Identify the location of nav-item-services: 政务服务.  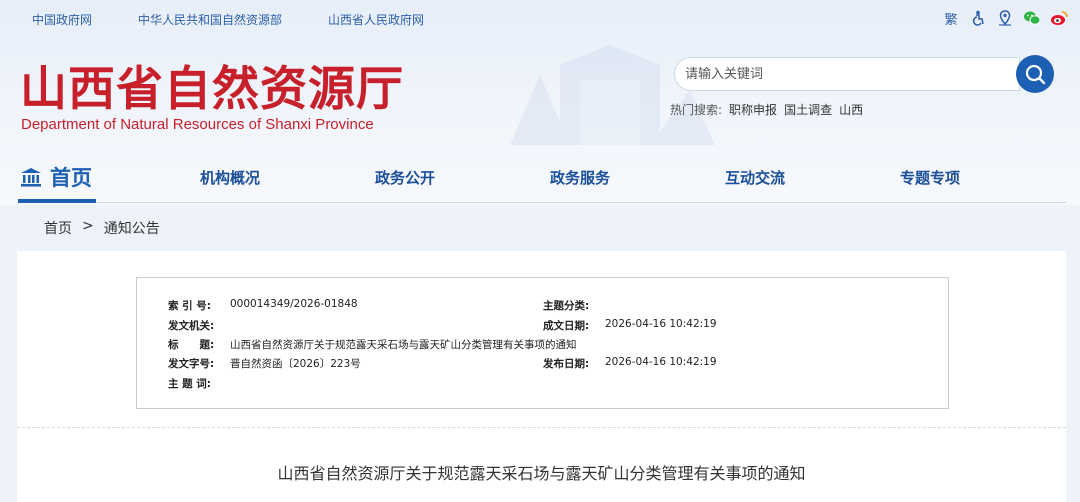
(580, 177).